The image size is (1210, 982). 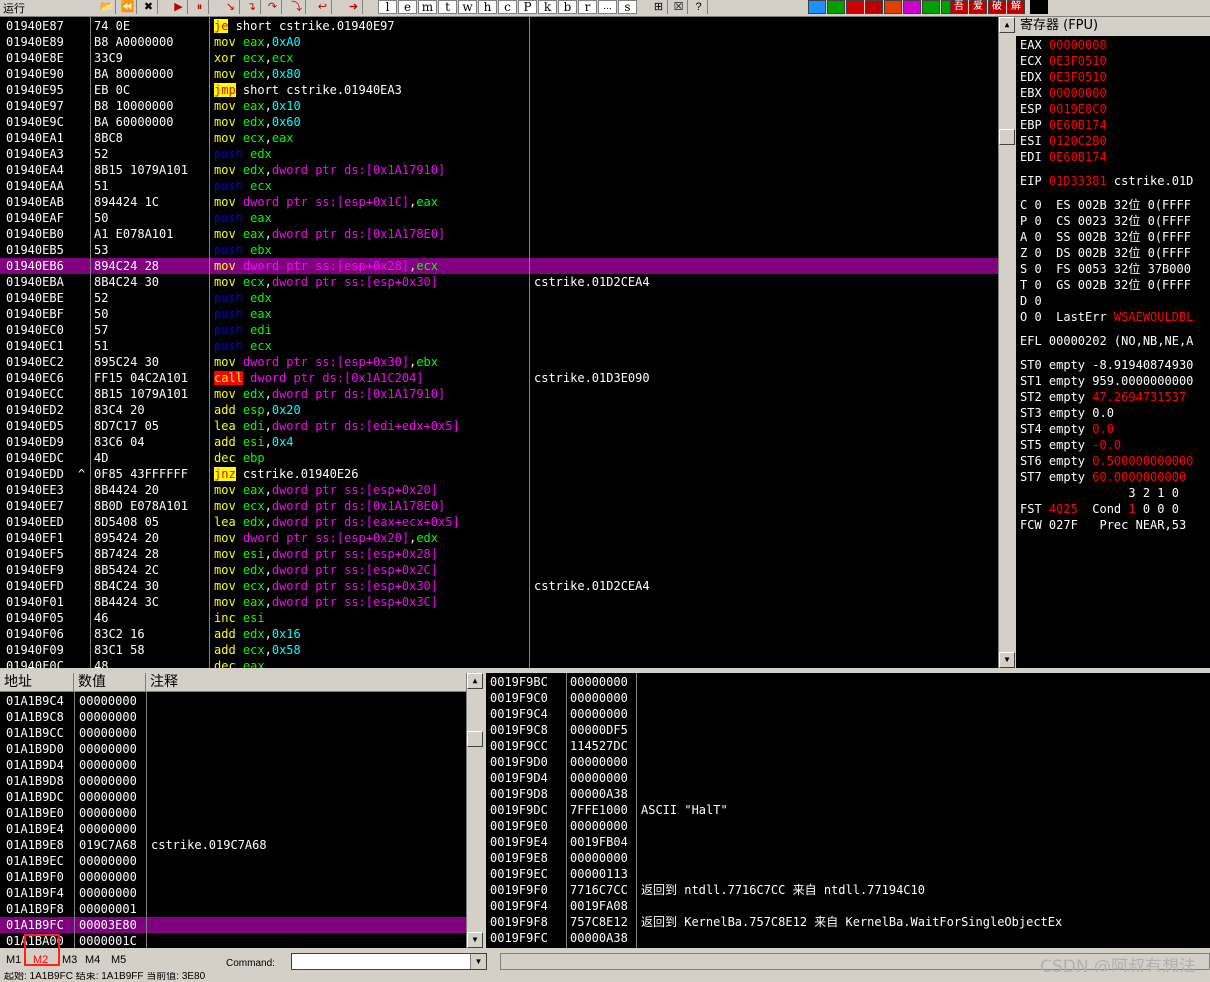 What do you see at coordinates (848, 730) in the screenshot?
I see `stack-row: 0019F9C8 00000DF5` at bounding box center [848, 730].